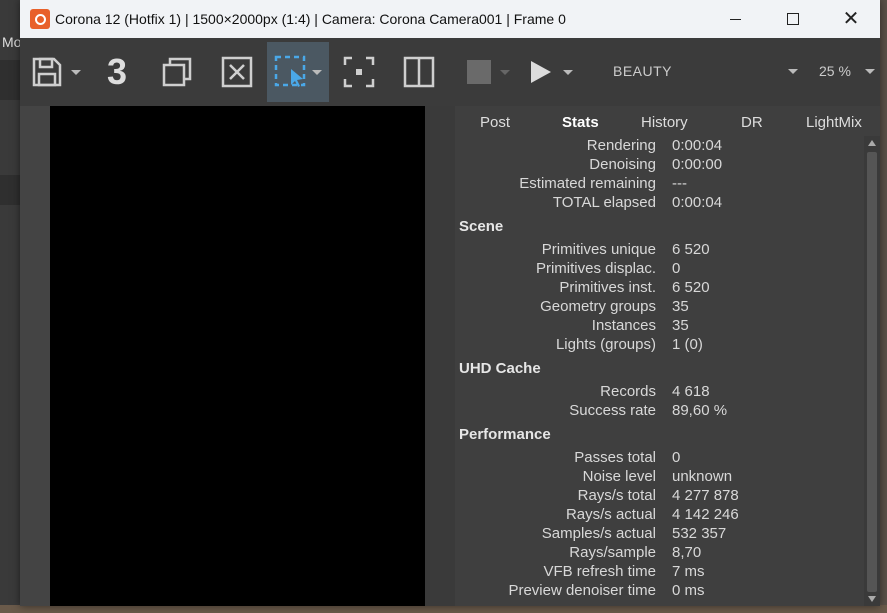 This screenshot has height=613, width=887. I want to click on split-view-icon, so click(419, 72).